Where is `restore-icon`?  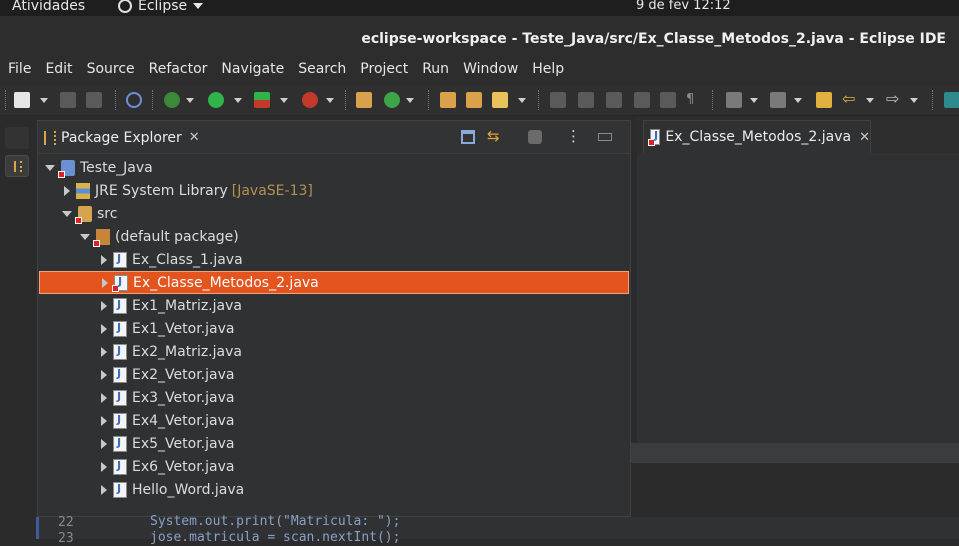 restore-icon is located at coordinates (17, 138).